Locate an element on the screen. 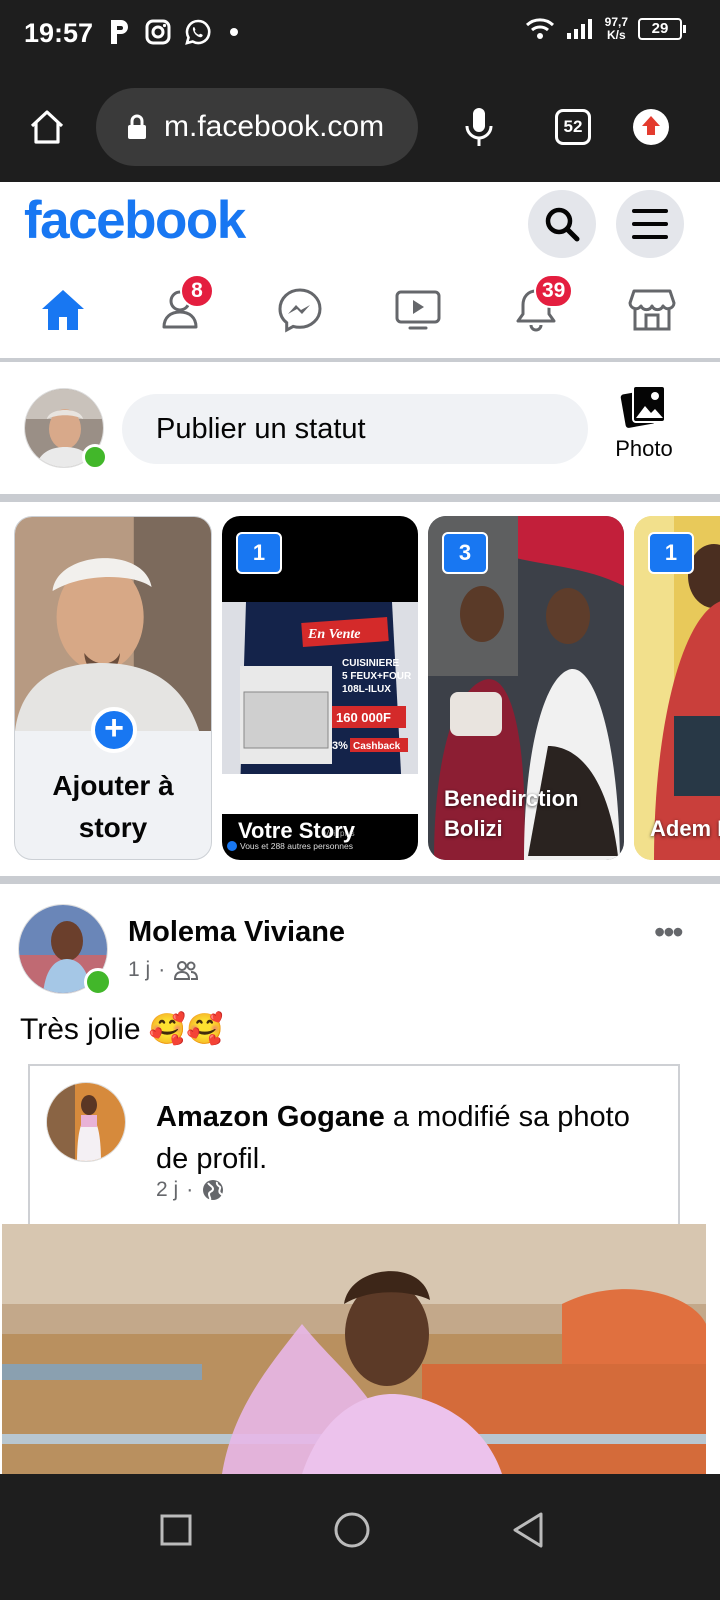 This screenshot has width=720, height=1600. instagram-icon is located at coordinates (158, 32).